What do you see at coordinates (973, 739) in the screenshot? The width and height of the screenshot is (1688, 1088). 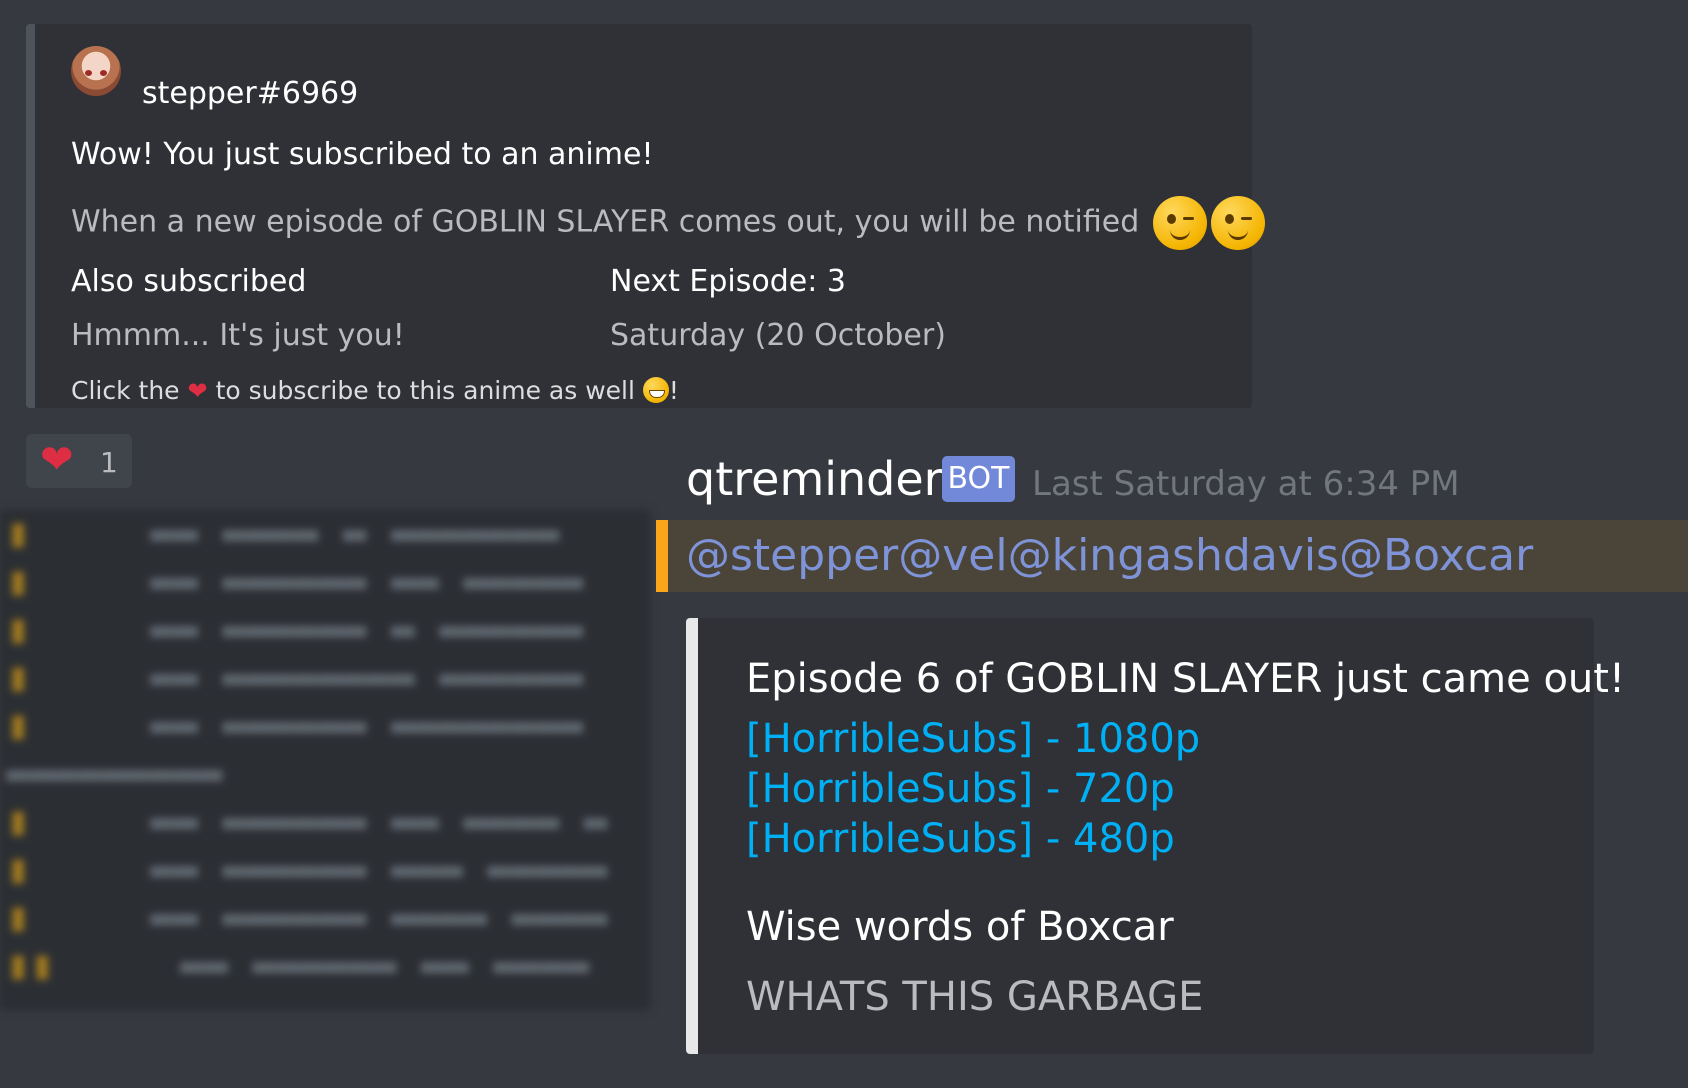 I see `link-1080p: [HorribleSubs] - 1080p` at bounding box center [973, 739].